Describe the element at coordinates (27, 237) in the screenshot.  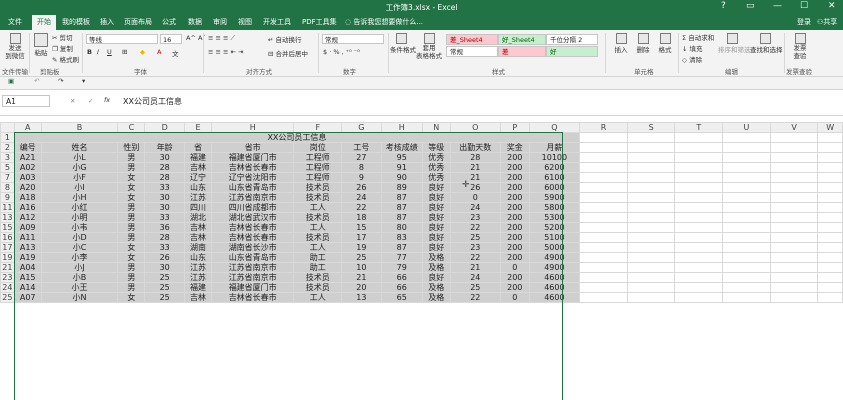
I see `data-cell: A11` at that location.